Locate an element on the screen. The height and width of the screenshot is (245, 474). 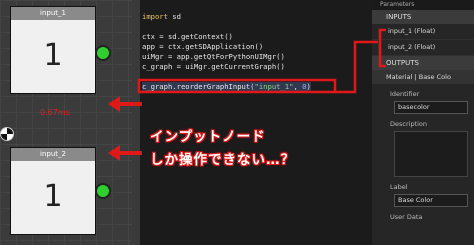
connector-line is located at coordinates (356, 67).